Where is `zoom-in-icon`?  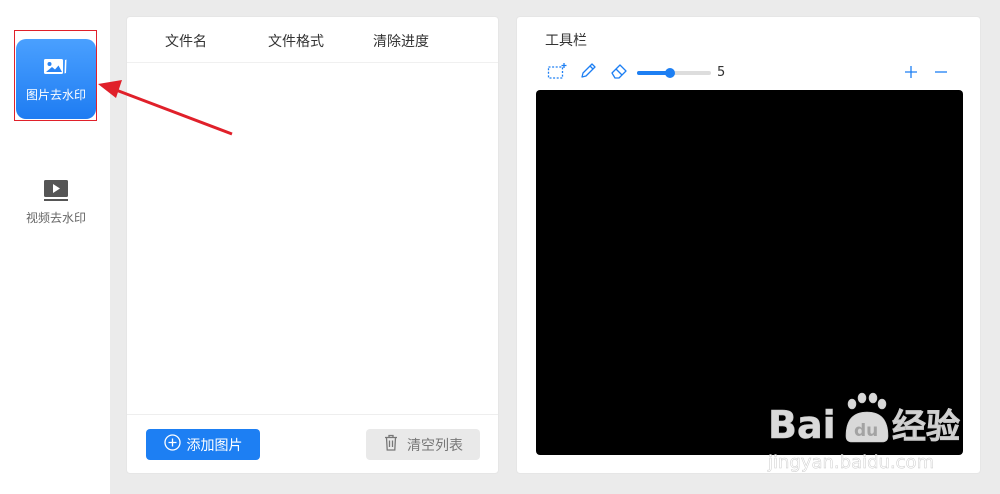 zoom-in-icon is located at coordinates (911, 73).